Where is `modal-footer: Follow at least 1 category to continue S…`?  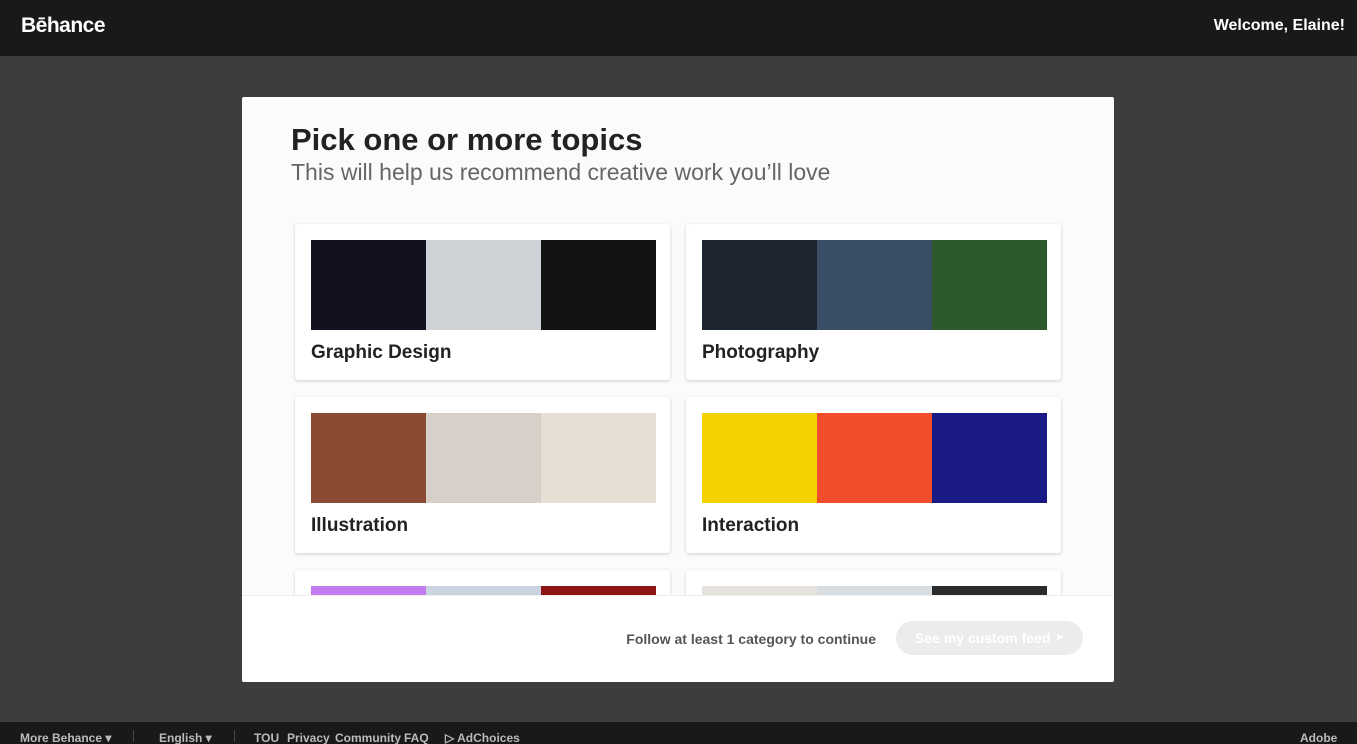 modal-footer: Follow at least 1 category to continue S… is located at coordinates (678, 638).